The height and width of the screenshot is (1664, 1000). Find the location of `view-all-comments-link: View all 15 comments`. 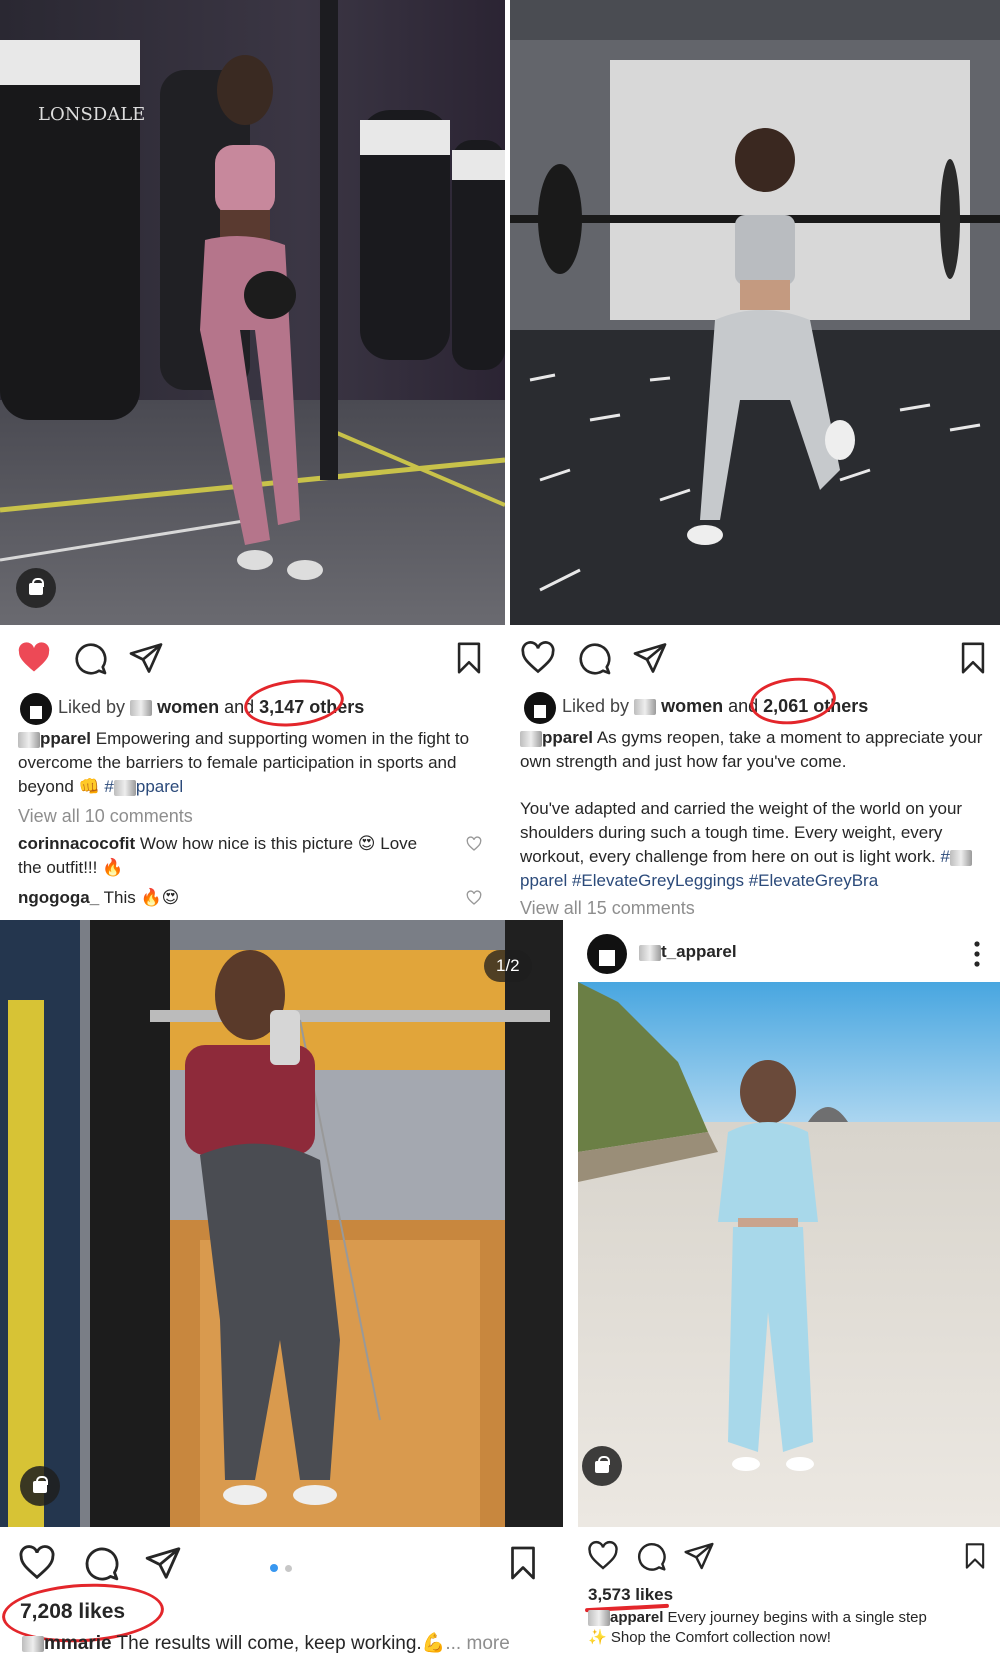

view-all-comments-link: View all 15 comments is located at coordinates (607, 908).